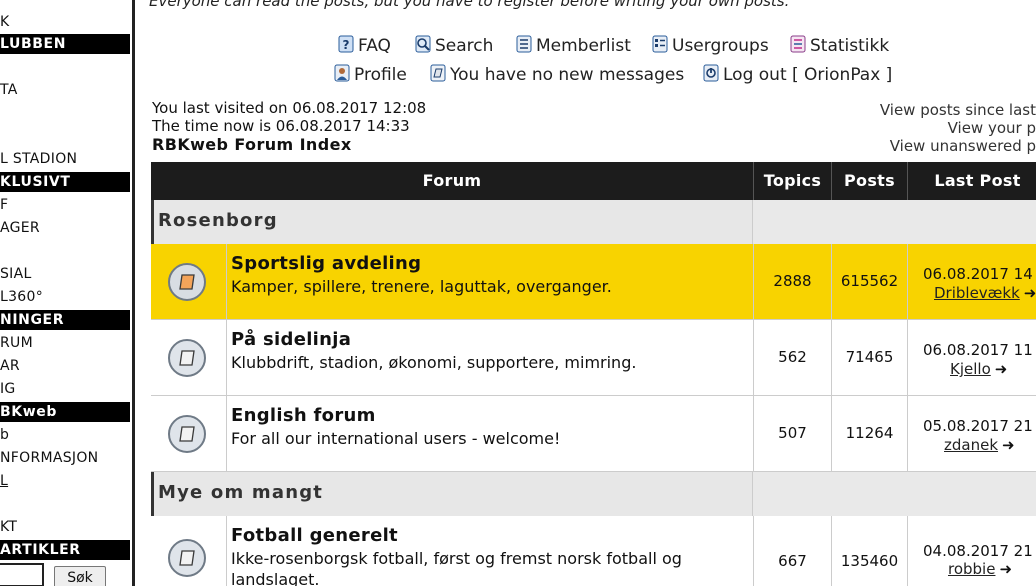 Image resolution: width=1036 pixels, height=586 pixels. I want to click on topics-count: 562, so click(792, 357).